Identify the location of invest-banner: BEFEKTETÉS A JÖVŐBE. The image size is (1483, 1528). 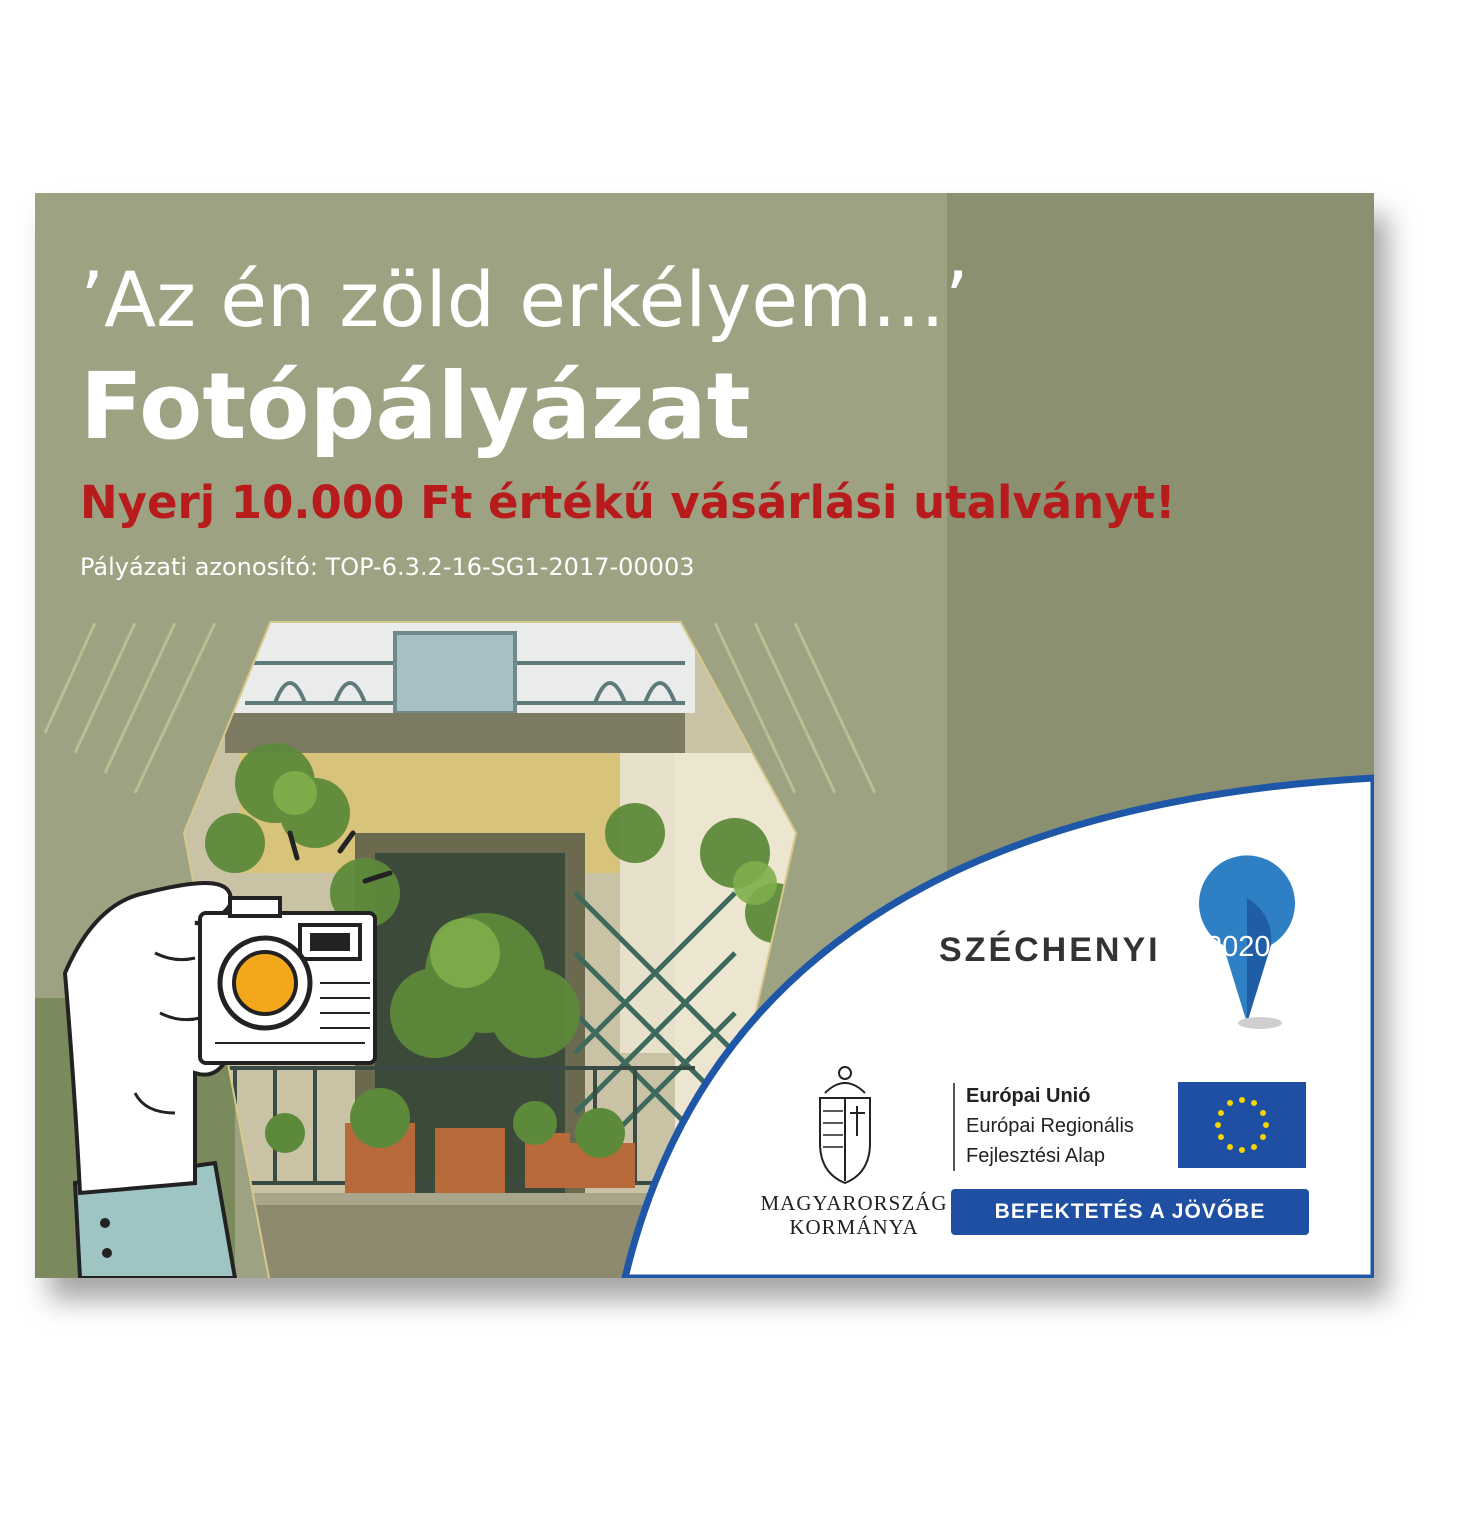
(1130, 1212).